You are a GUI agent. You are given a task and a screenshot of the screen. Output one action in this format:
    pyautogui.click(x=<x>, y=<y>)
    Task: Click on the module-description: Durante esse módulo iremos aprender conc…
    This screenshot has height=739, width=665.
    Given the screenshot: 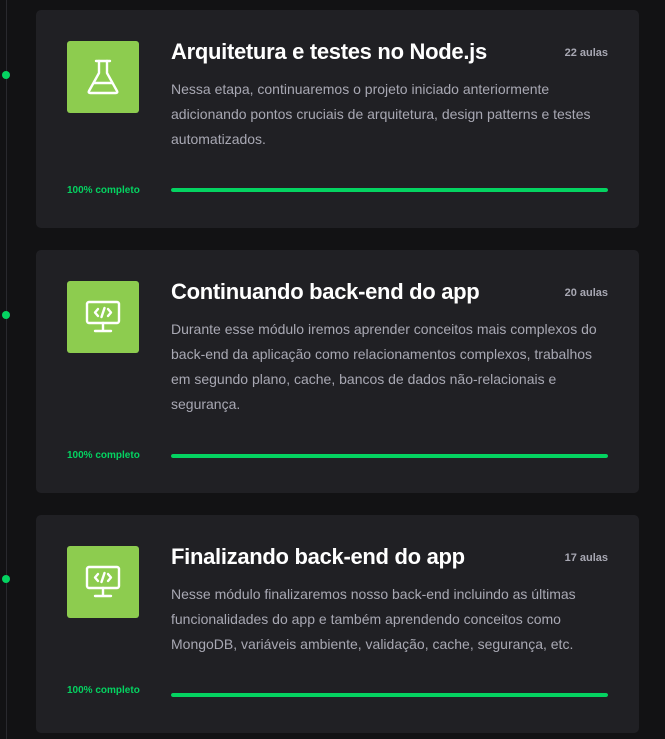 What is the action you would take?
    pyautogui.click(x=384, y=366)
    